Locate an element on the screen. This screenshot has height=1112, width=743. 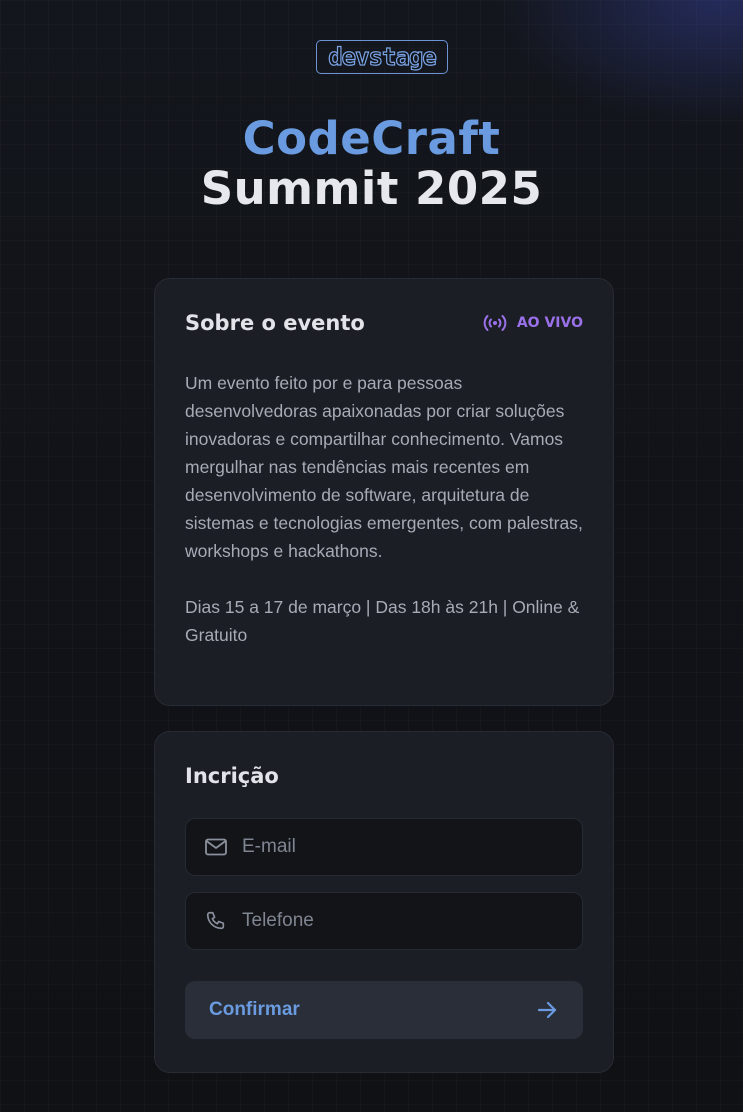
hero-title-line1: CodeCraft is located at coordinates (371, 138).